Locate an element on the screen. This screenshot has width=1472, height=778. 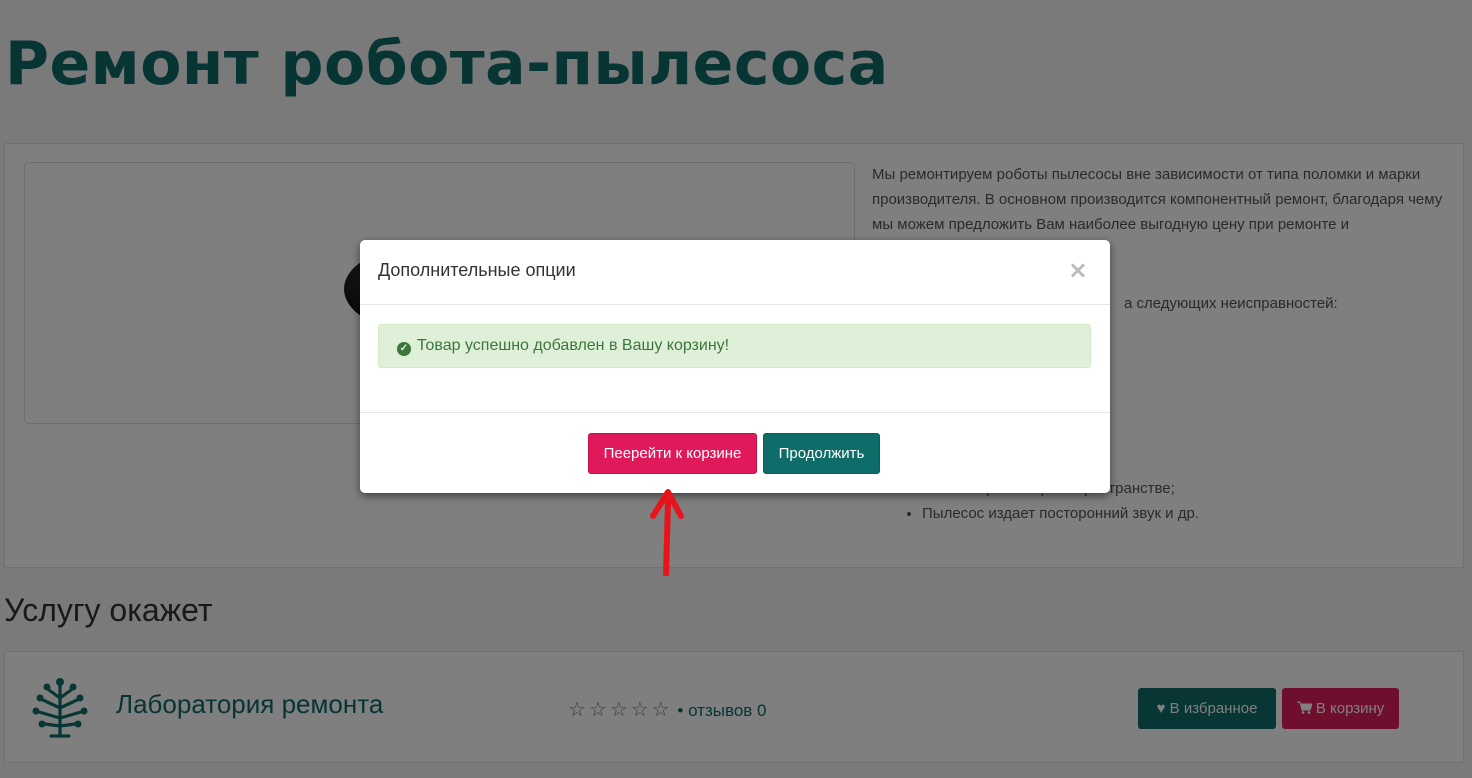
check-circle-icon: ✓ is located at coordinates (404, 349).